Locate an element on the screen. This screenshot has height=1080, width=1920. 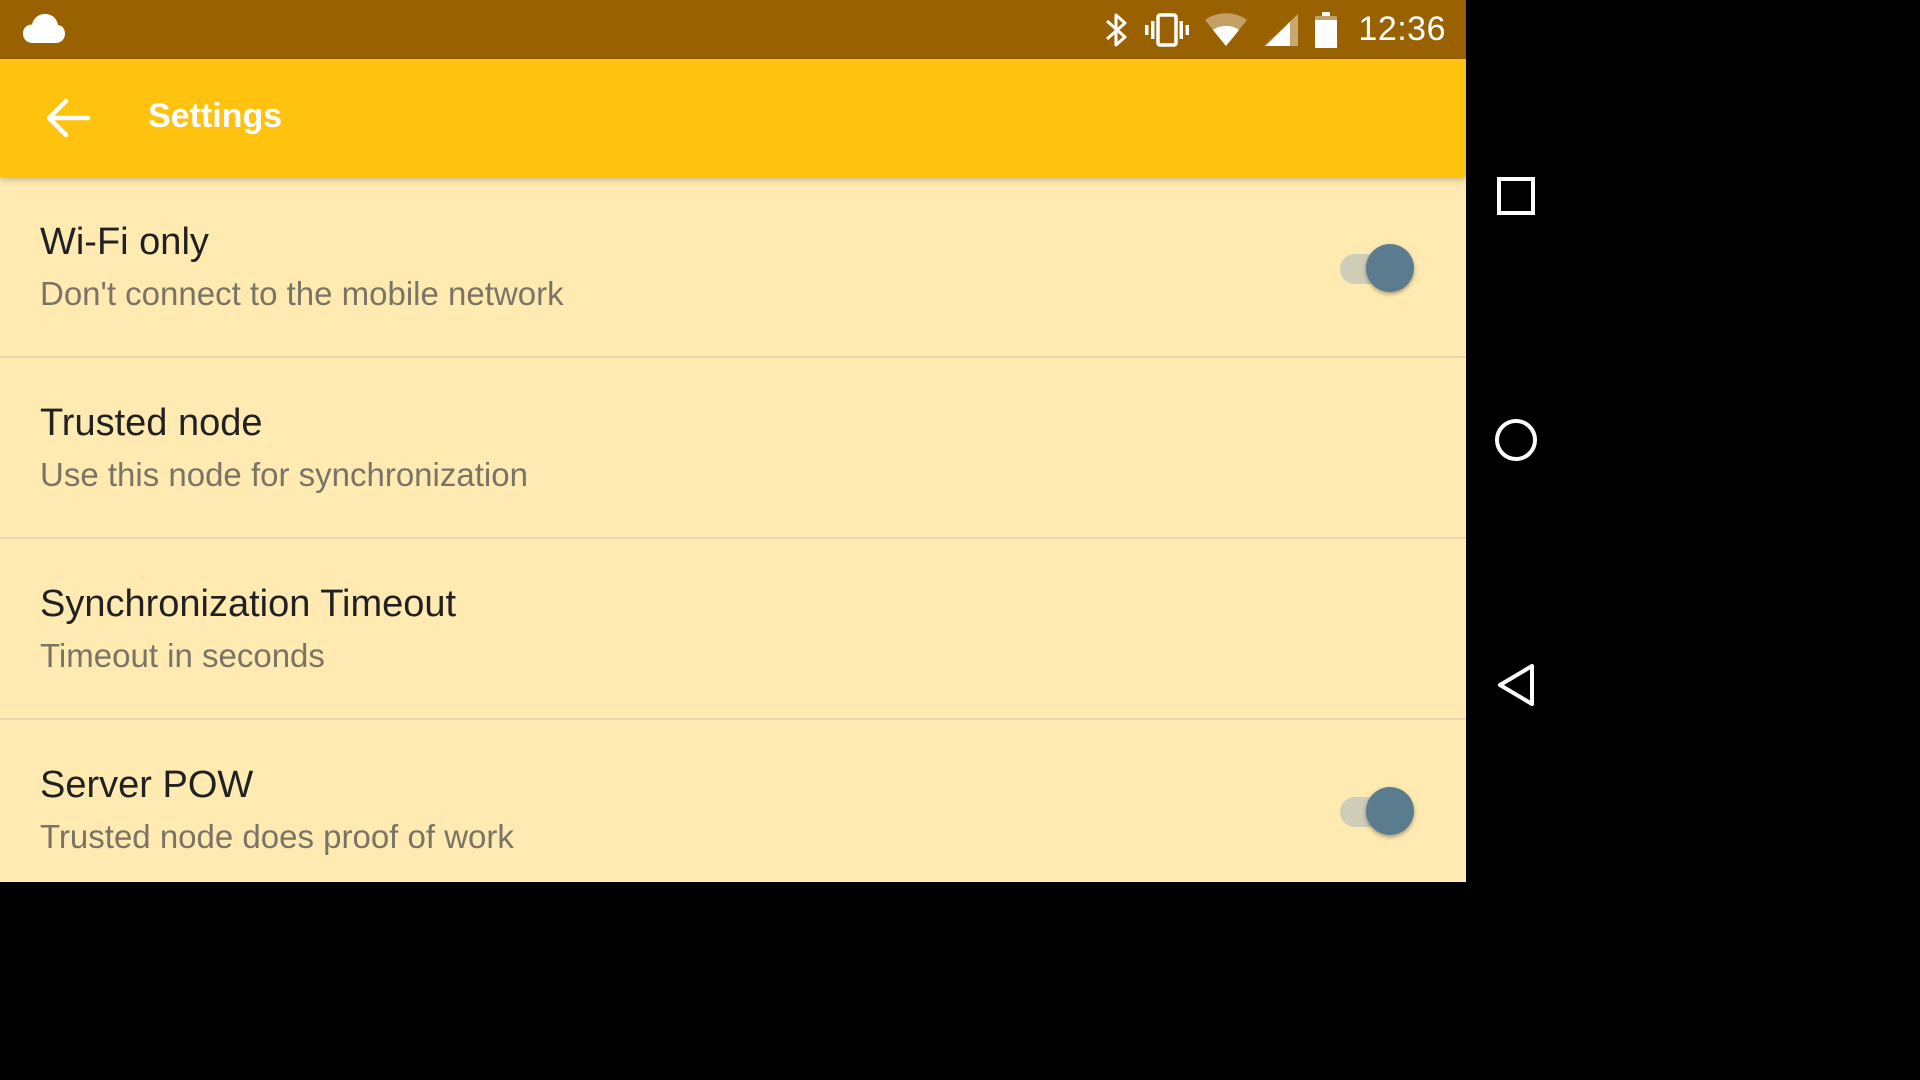
setting-title: Synchronization Timeout is located at coordinates (248, 604).